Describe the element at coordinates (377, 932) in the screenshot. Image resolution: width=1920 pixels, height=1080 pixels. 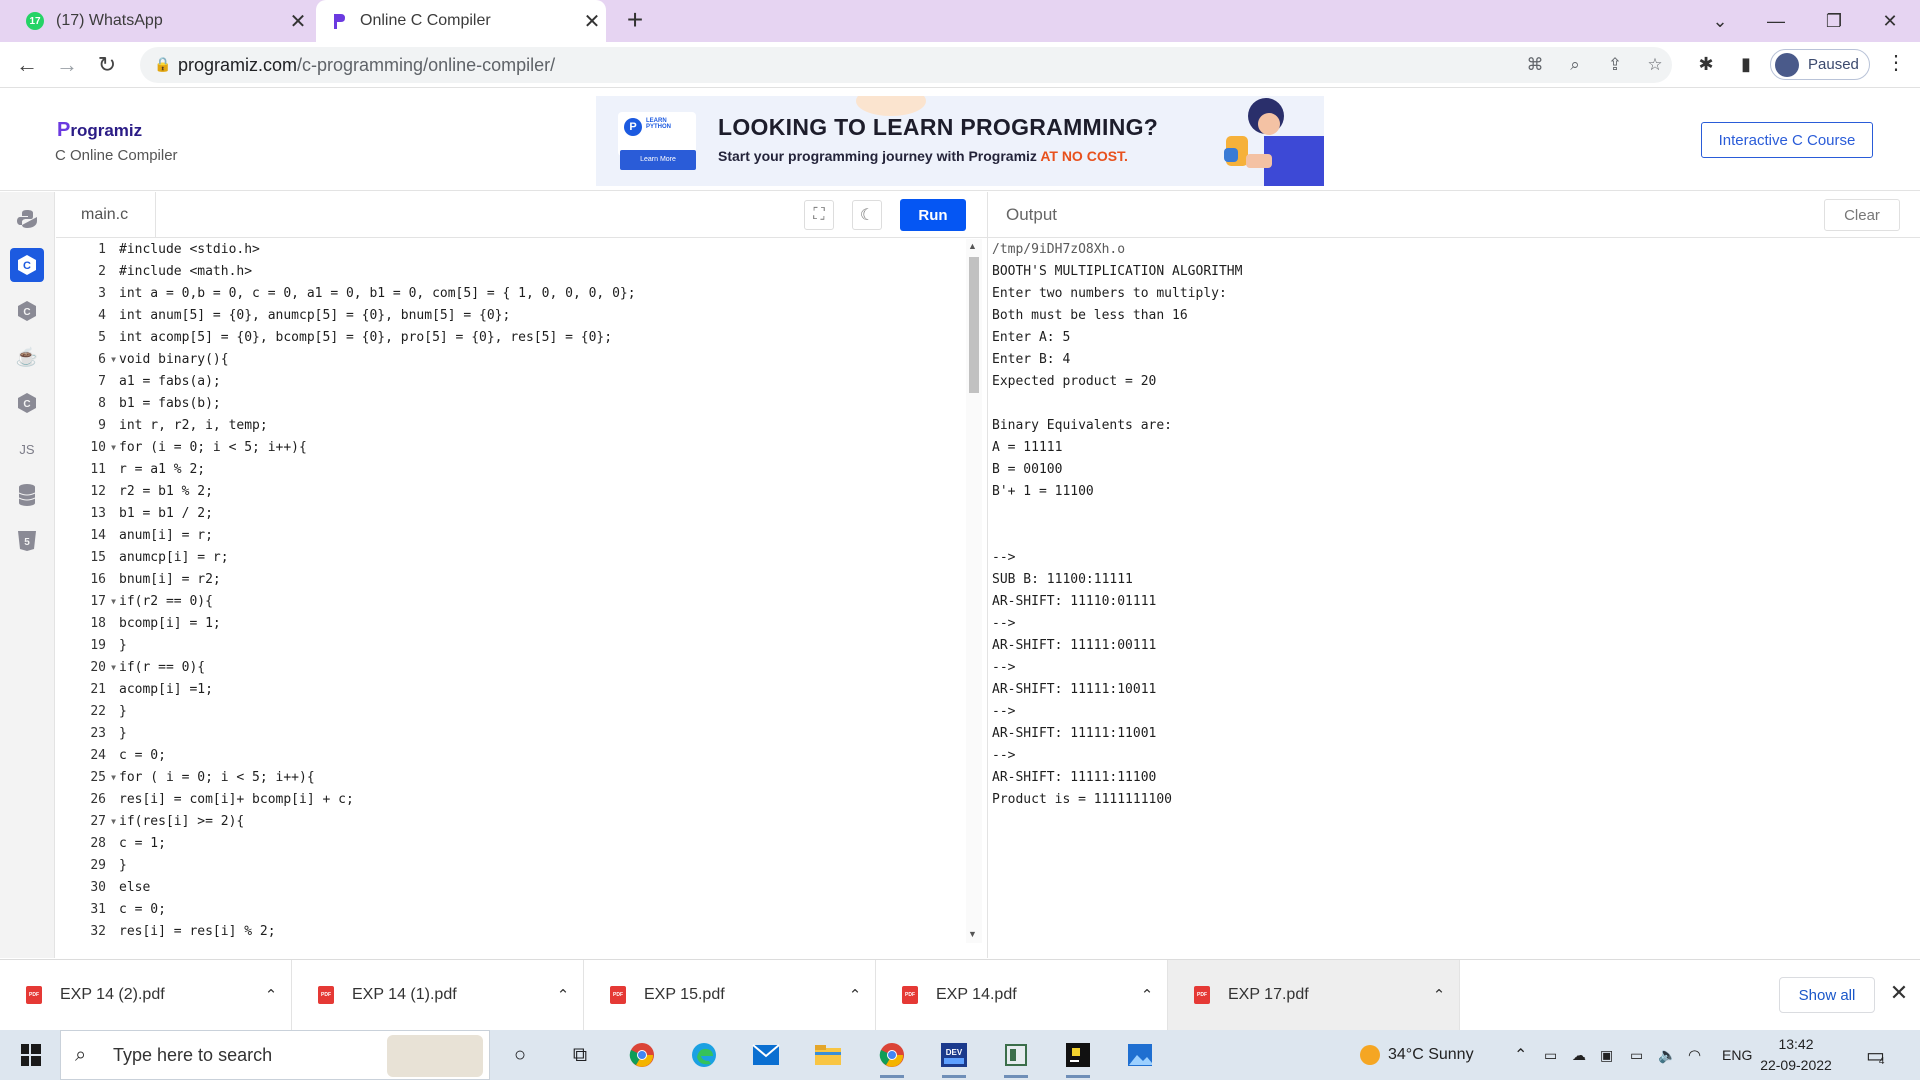
I see `code-line: res[i] = res[i] % 2;` at that location.